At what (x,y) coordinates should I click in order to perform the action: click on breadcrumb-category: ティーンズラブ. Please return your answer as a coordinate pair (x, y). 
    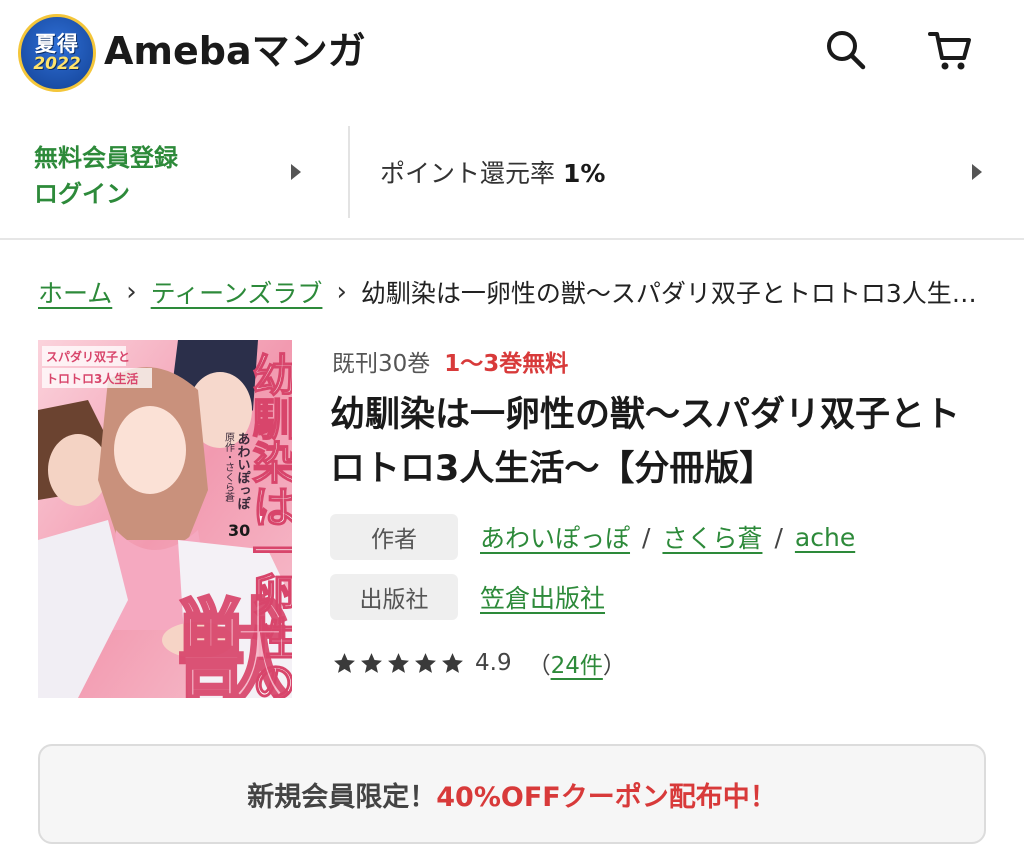
    Looking at the image, I should click on (237, 292).